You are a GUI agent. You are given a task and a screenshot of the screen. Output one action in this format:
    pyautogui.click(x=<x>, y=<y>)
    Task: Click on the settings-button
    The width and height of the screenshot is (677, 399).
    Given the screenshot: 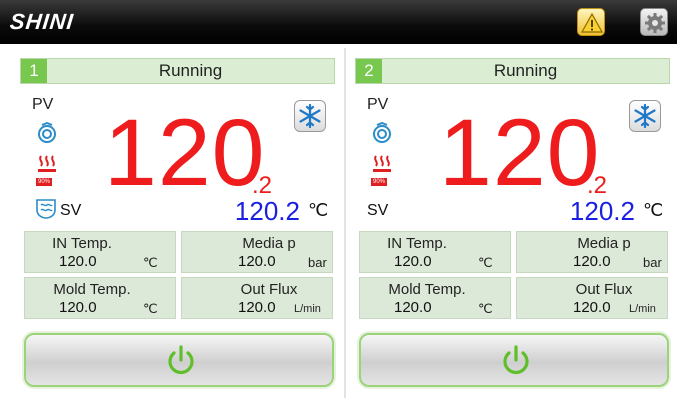 What is the action you would take?
    pyautogui.click(x=654, y=22)
    